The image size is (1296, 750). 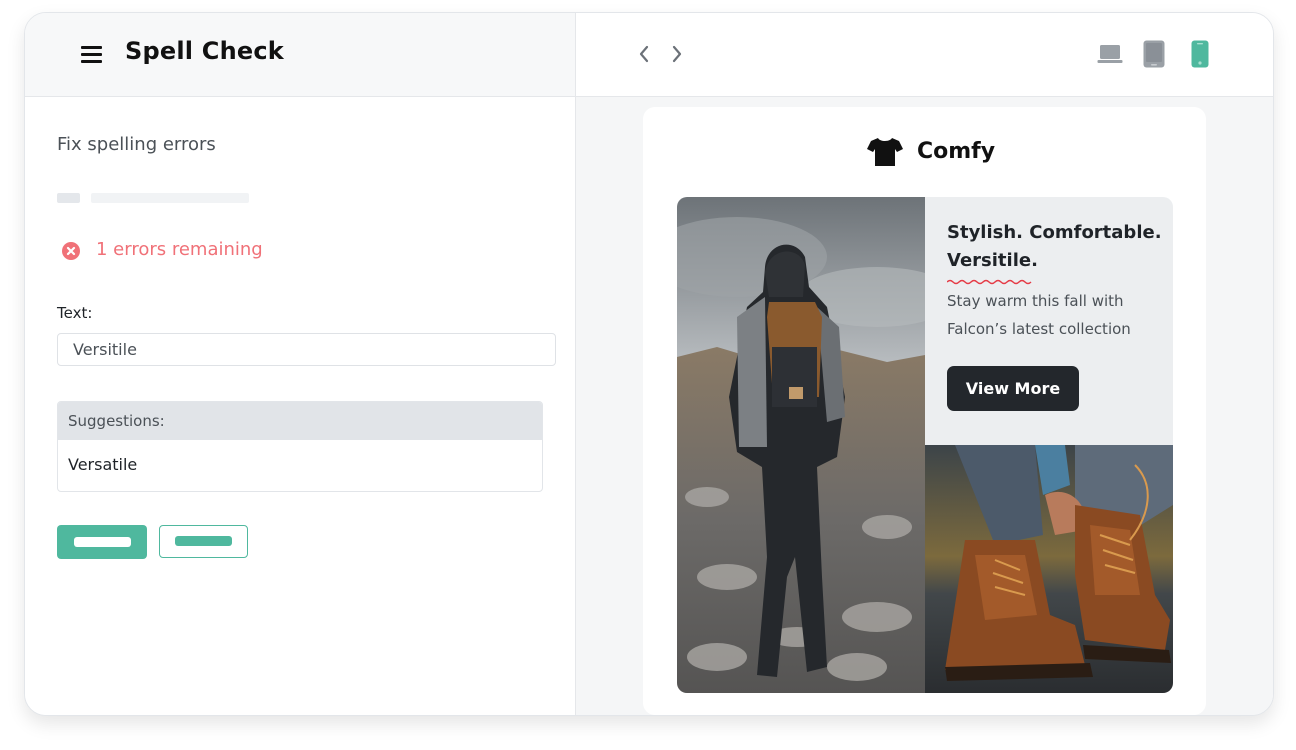 I want to click on editor-header: Spell Check, so click(x=300, y=55).